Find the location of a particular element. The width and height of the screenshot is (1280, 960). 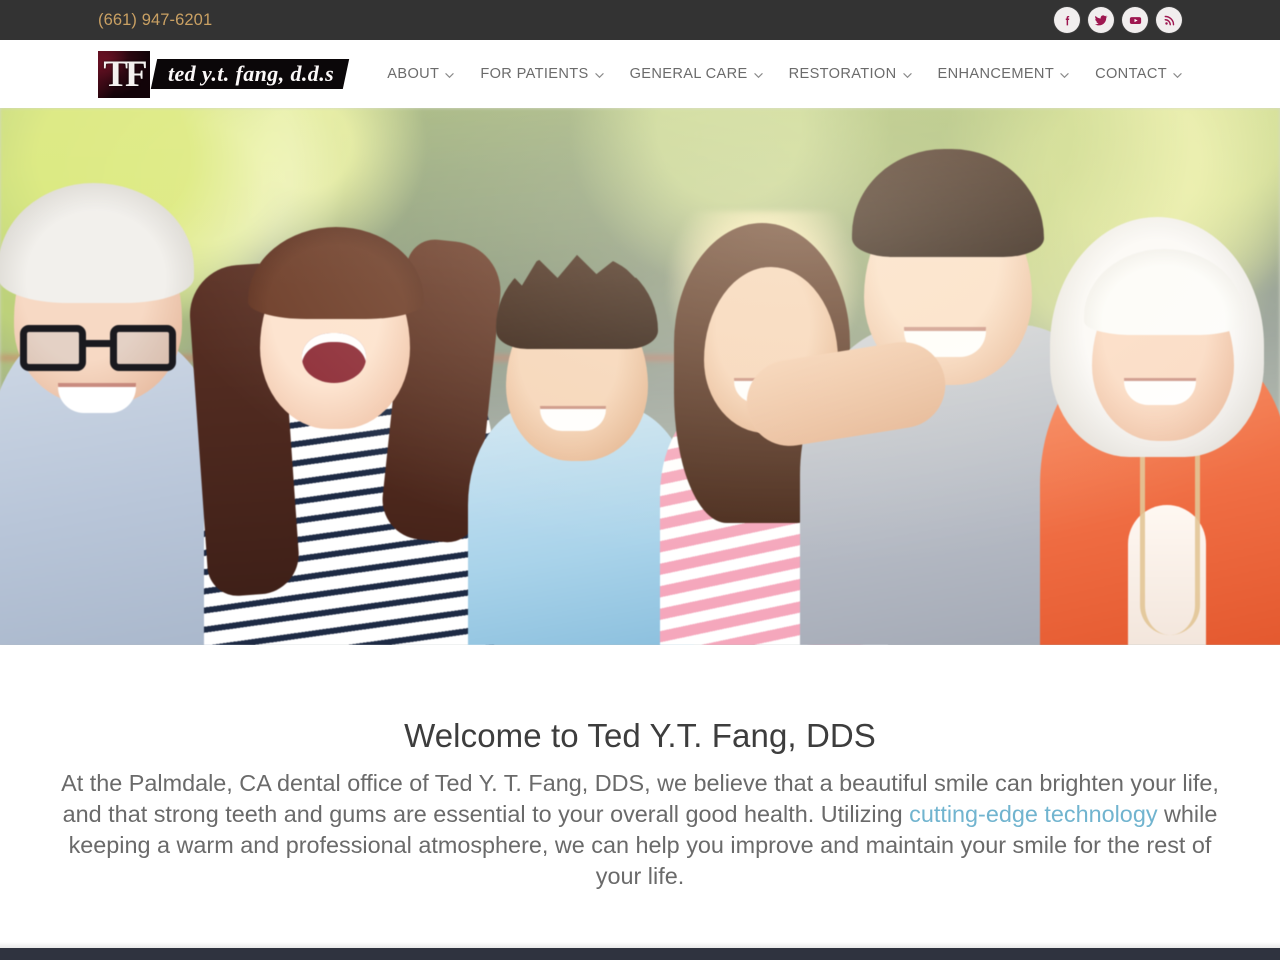

site-logo: TF ted y.t. fang, d.d.s is located at coordinates (224, 74).